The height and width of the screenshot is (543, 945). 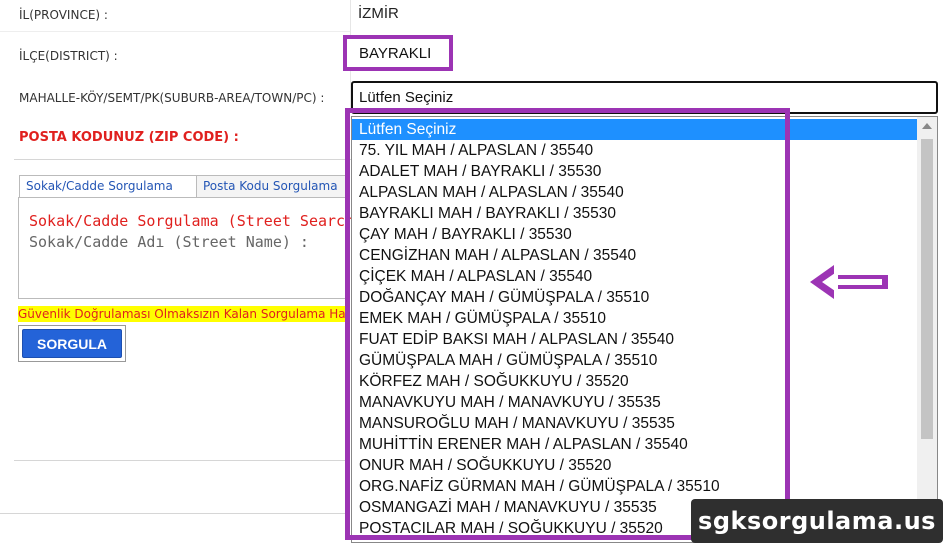 What do you see at coordinates (817, 521) in the screenshot?
I see `site-watermark: sgksorgulama.us` at bounding box center [817, 521].